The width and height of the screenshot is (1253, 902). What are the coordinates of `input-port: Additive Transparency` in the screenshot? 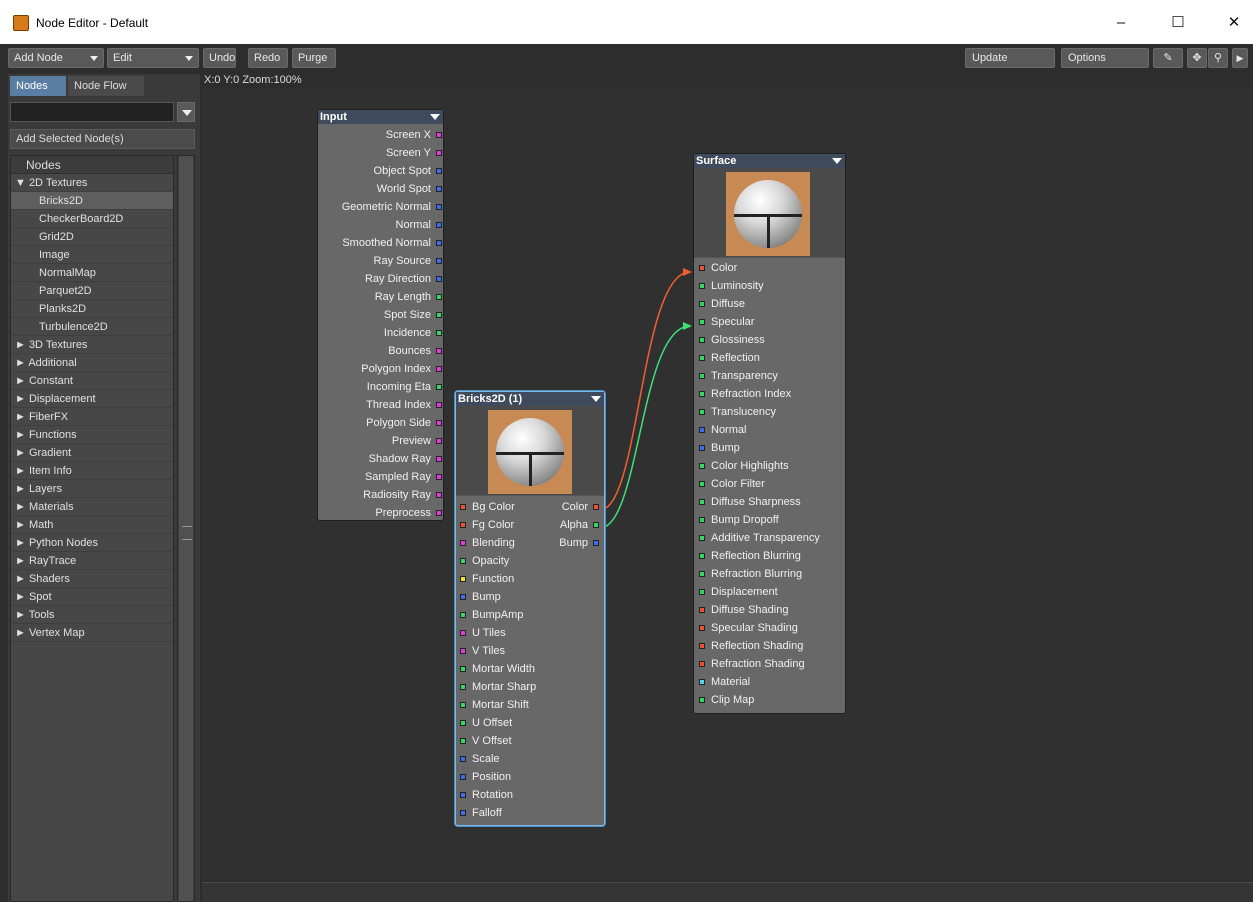 It's located at (765, 538).